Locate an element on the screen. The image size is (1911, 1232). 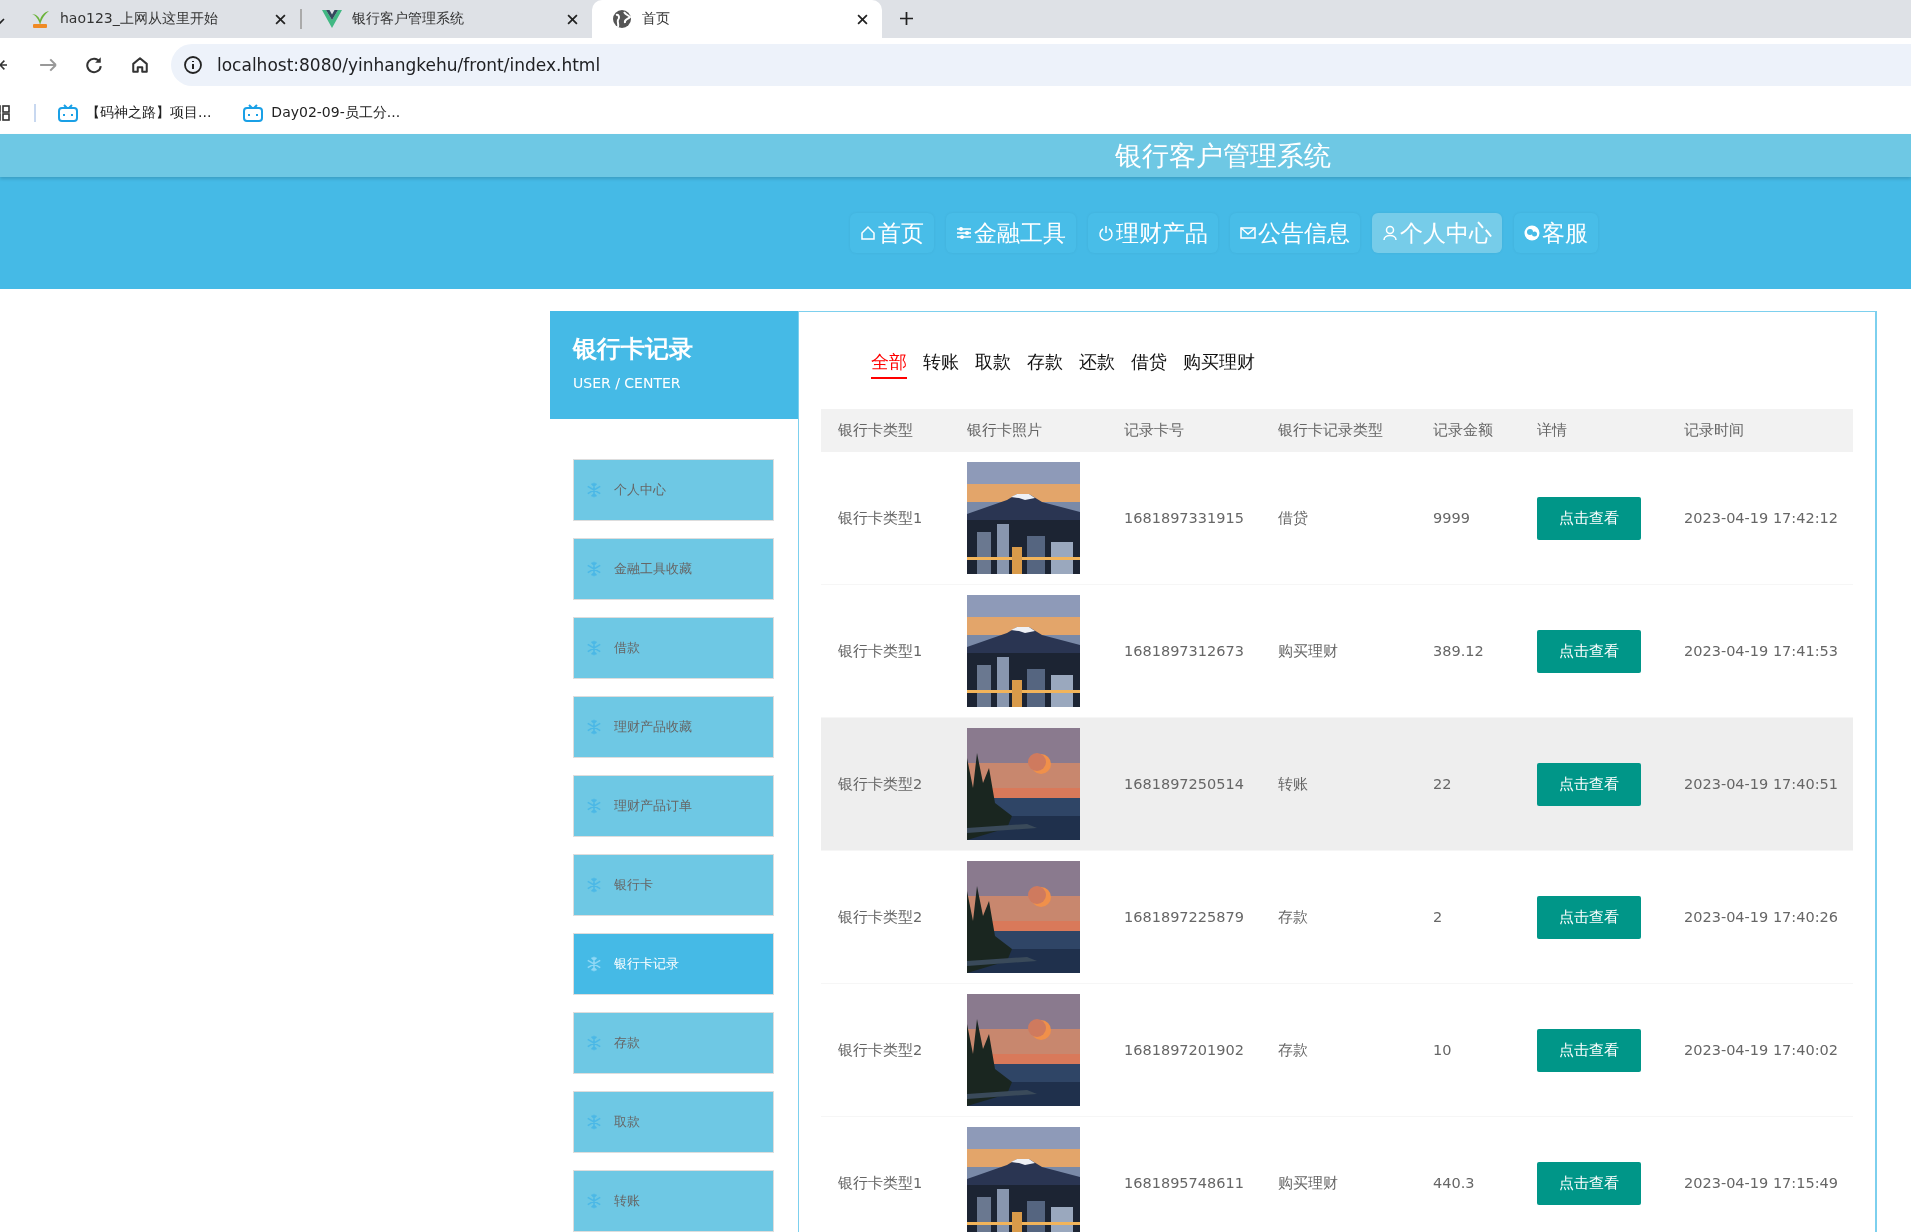
sidebar-item: 取款 is located at coordinates (673, 1122).